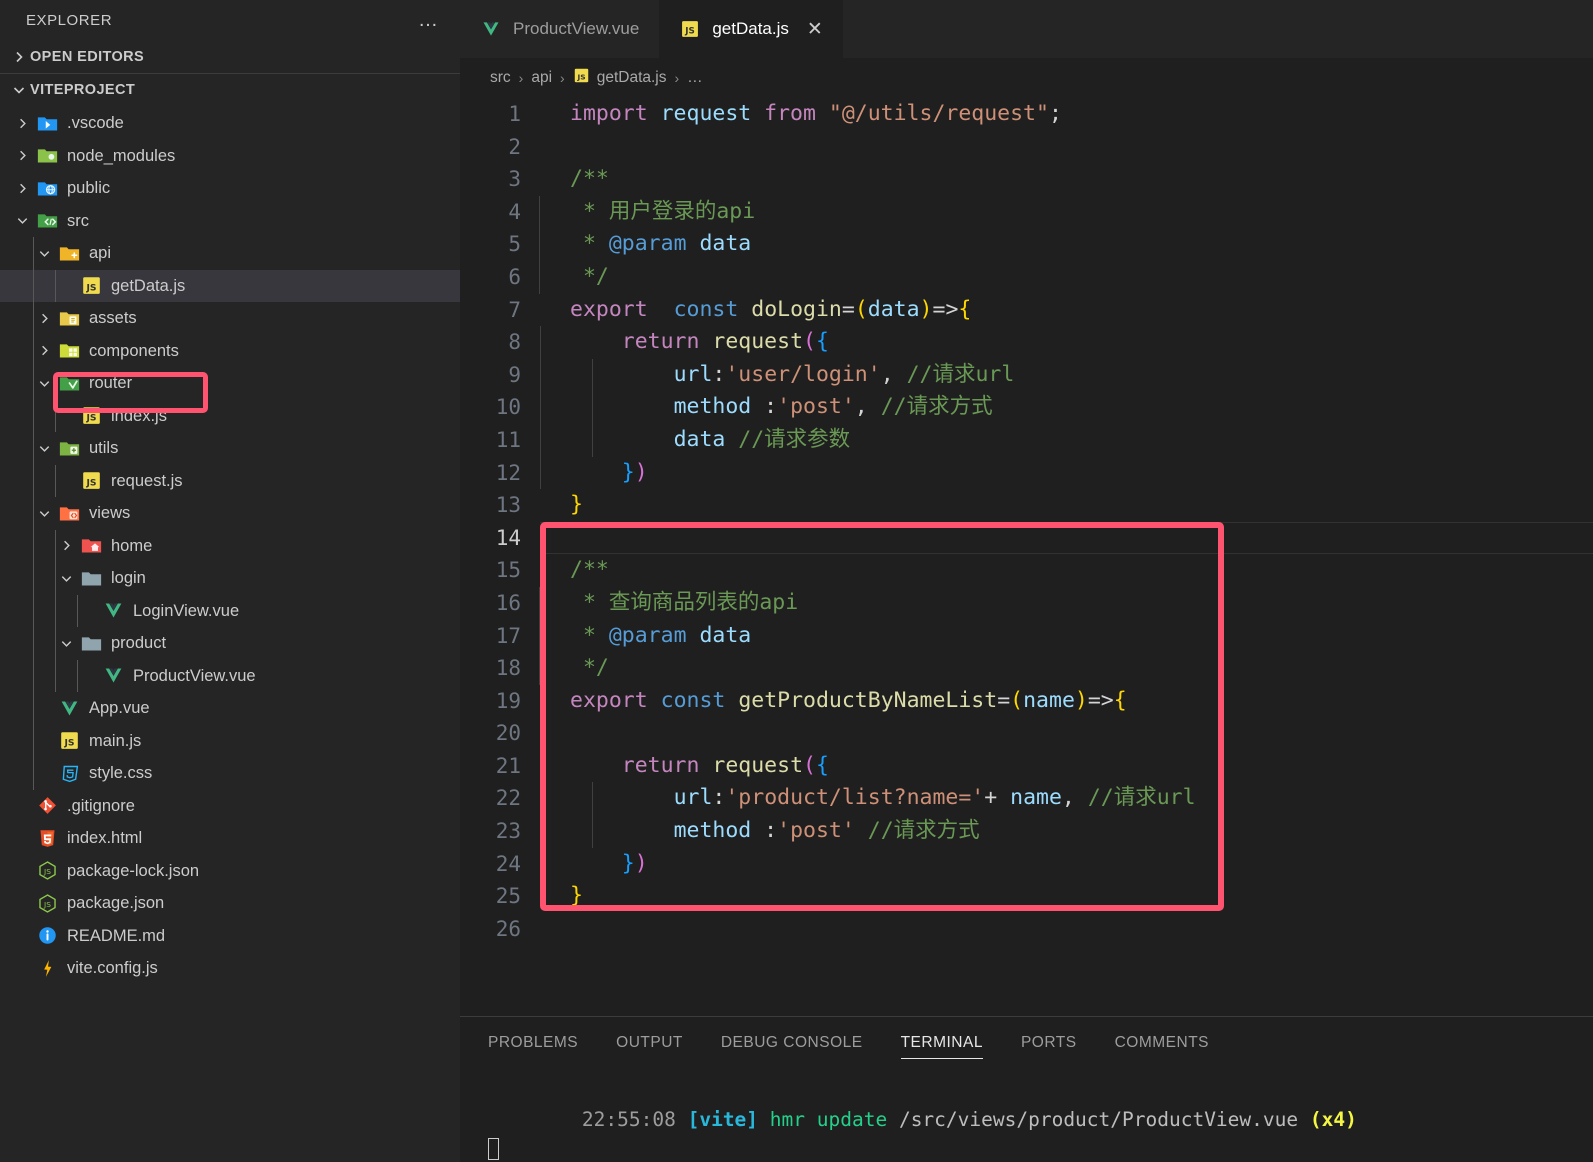  What do you see at coordinates (230, 253) in the screenshot?
I see `tree-folder-item: api` at bounding box center [230, 253].